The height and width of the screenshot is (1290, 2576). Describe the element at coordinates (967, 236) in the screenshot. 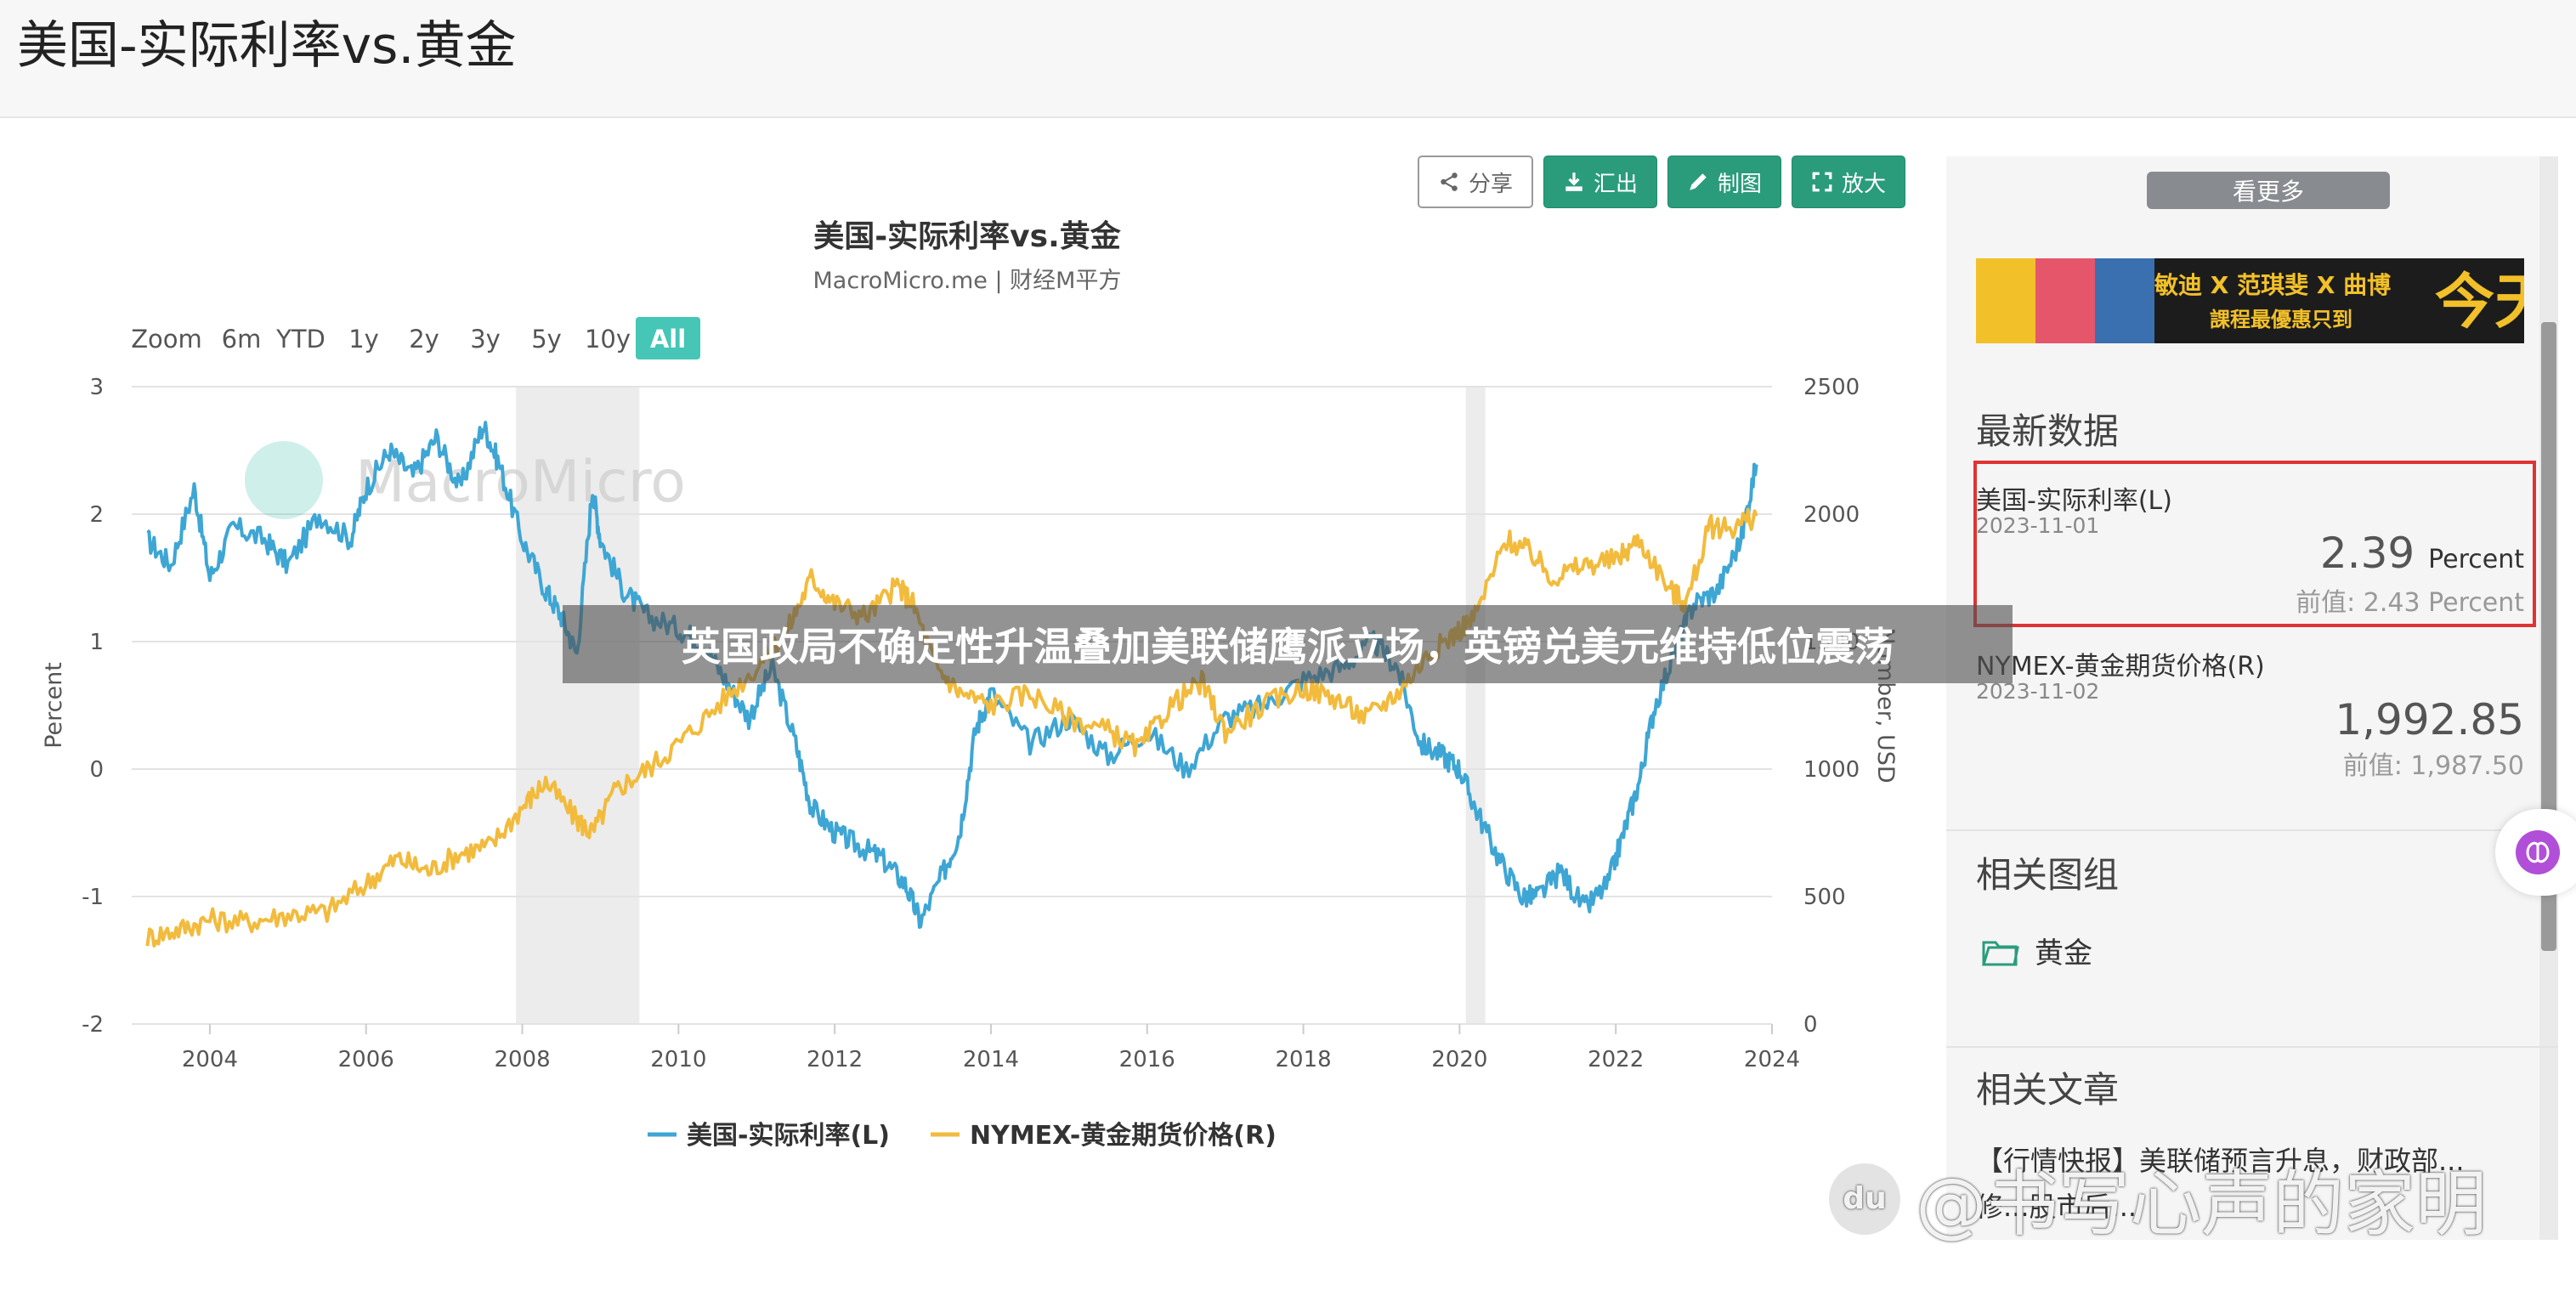

I see `chart-title: 美国-实际利率vs.黄金` at that location.